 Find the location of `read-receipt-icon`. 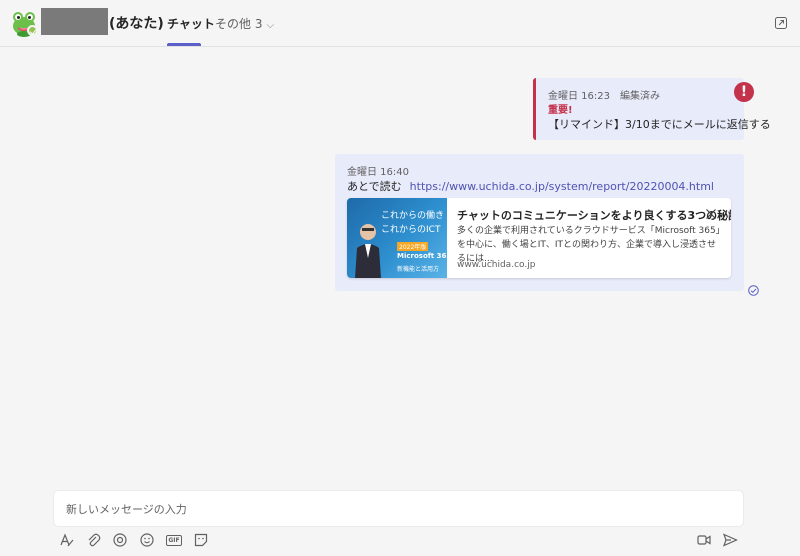

read-receipt-icon is located at coordinates (753, 288).